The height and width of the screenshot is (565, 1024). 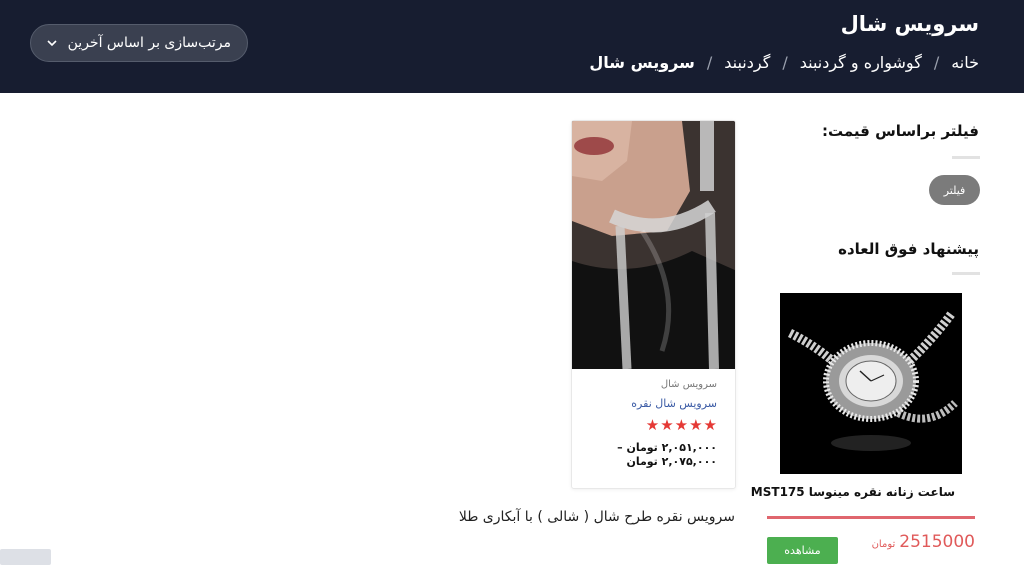 What do you see at coordinates (871, 383) in the screenshot?
I see `special-product-image` at bounding box center [871, 383].